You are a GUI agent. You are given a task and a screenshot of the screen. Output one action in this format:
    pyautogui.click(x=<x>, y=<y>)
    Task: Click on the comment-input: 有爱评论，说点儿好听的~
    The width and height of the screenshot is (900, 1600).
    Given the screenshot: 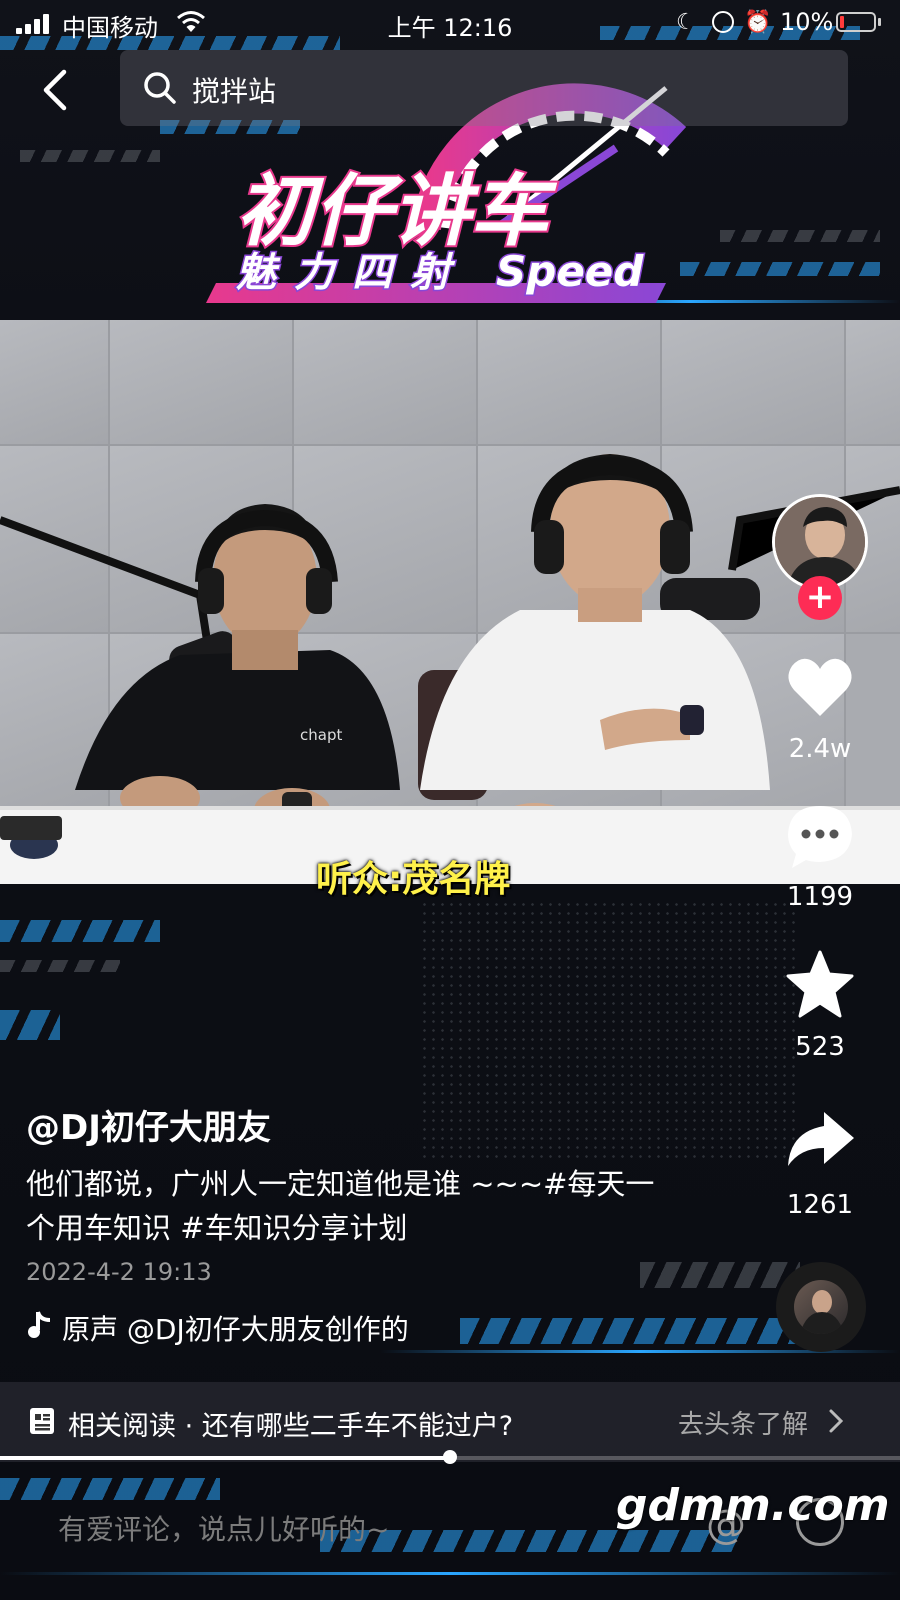 What is the action you would take?
    pyautogui.click(x=223, y=1528)
    